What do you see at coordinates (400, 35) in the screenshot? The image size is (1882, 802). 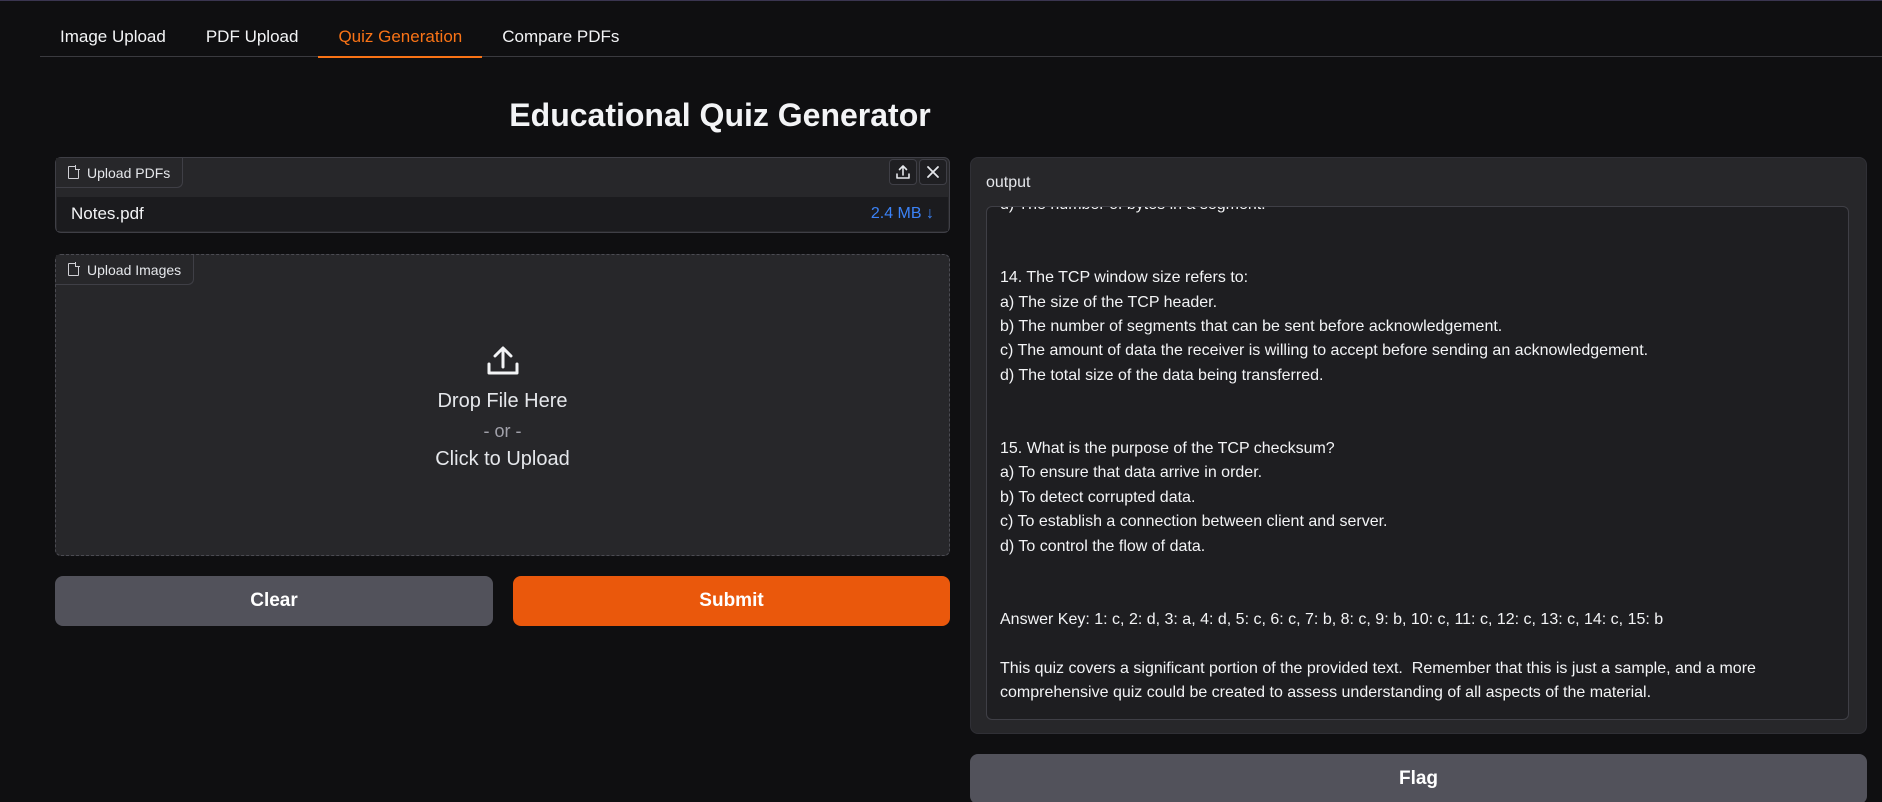 I see `tab-quiz-generation: Quiz Generation` at bounding box center [400, 35].